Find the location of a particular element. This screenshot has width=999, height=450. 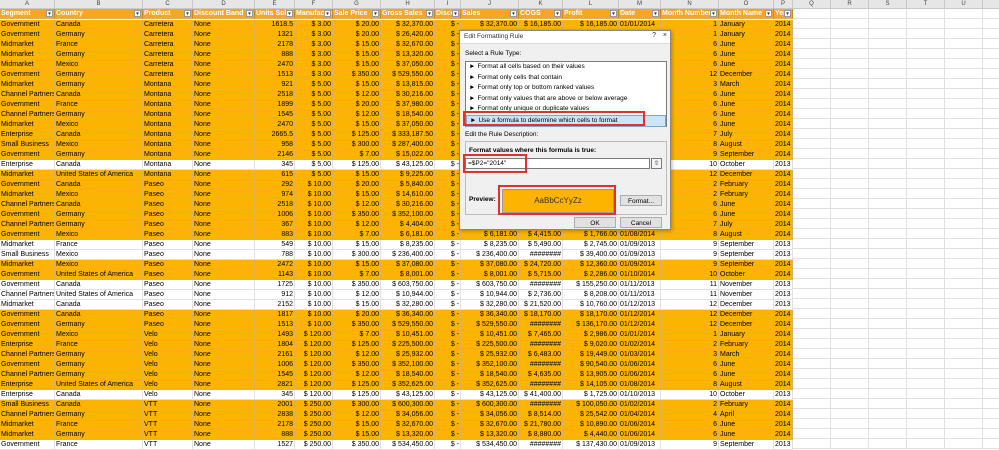

table-cell: $ 14,610.00 is located at coordinates (408, 195).